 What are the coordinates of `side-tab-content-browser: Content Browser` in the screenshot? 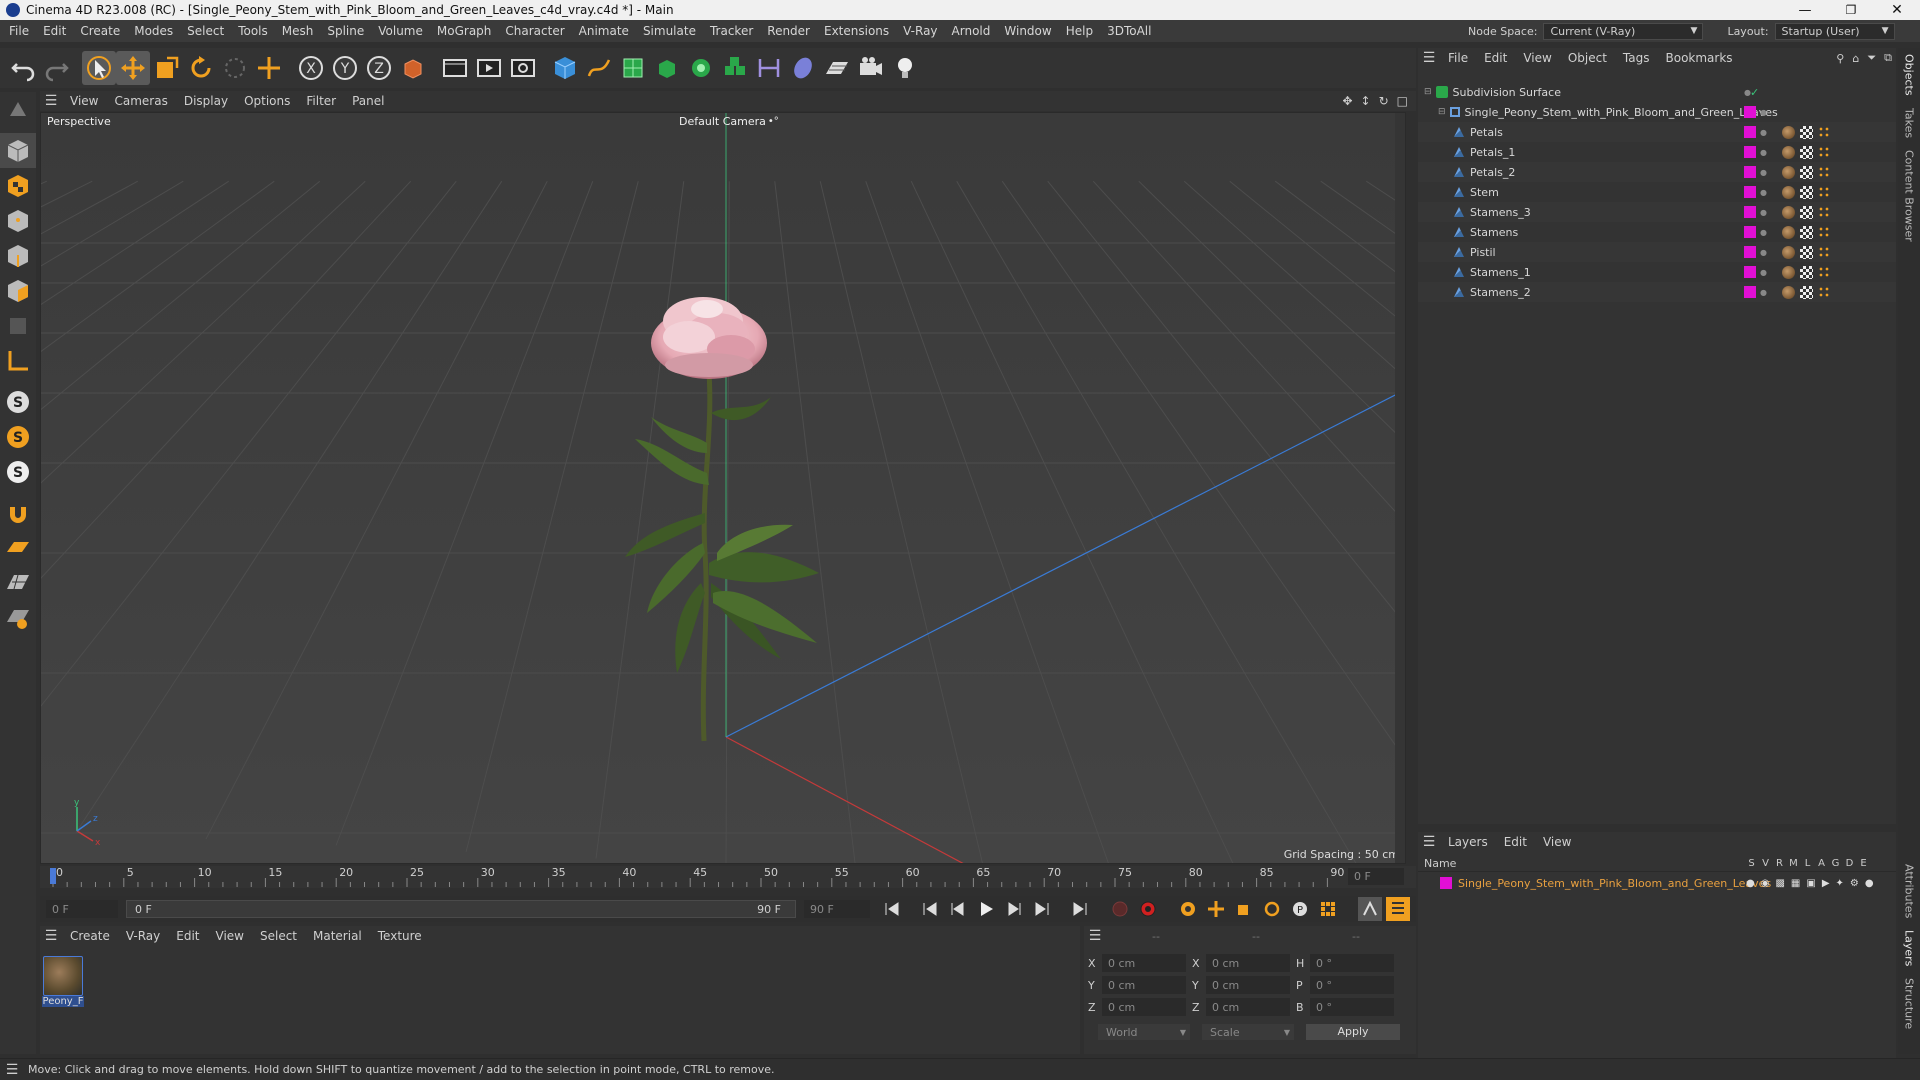 It's located at (1909, 196).